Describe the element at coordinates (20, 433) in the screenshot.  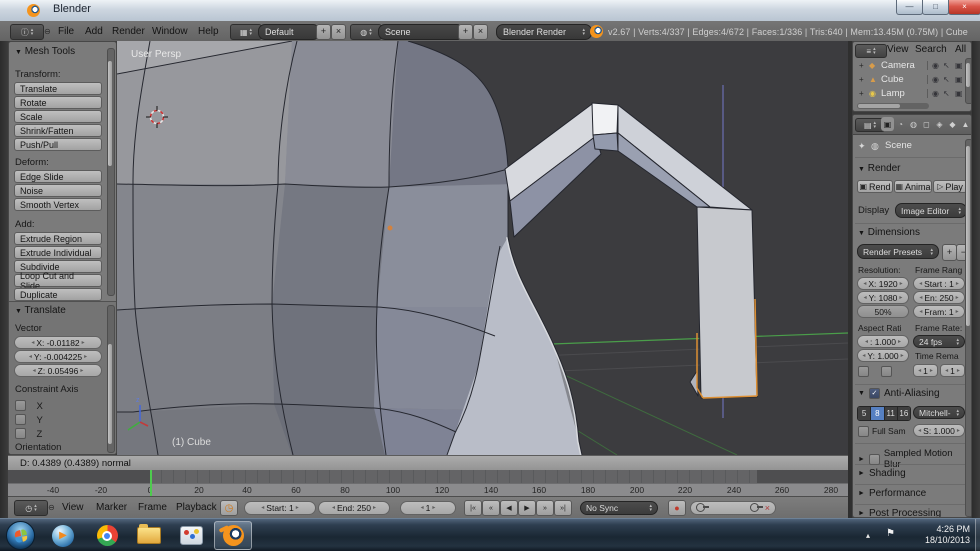
I see `checkbox-z` at that location.